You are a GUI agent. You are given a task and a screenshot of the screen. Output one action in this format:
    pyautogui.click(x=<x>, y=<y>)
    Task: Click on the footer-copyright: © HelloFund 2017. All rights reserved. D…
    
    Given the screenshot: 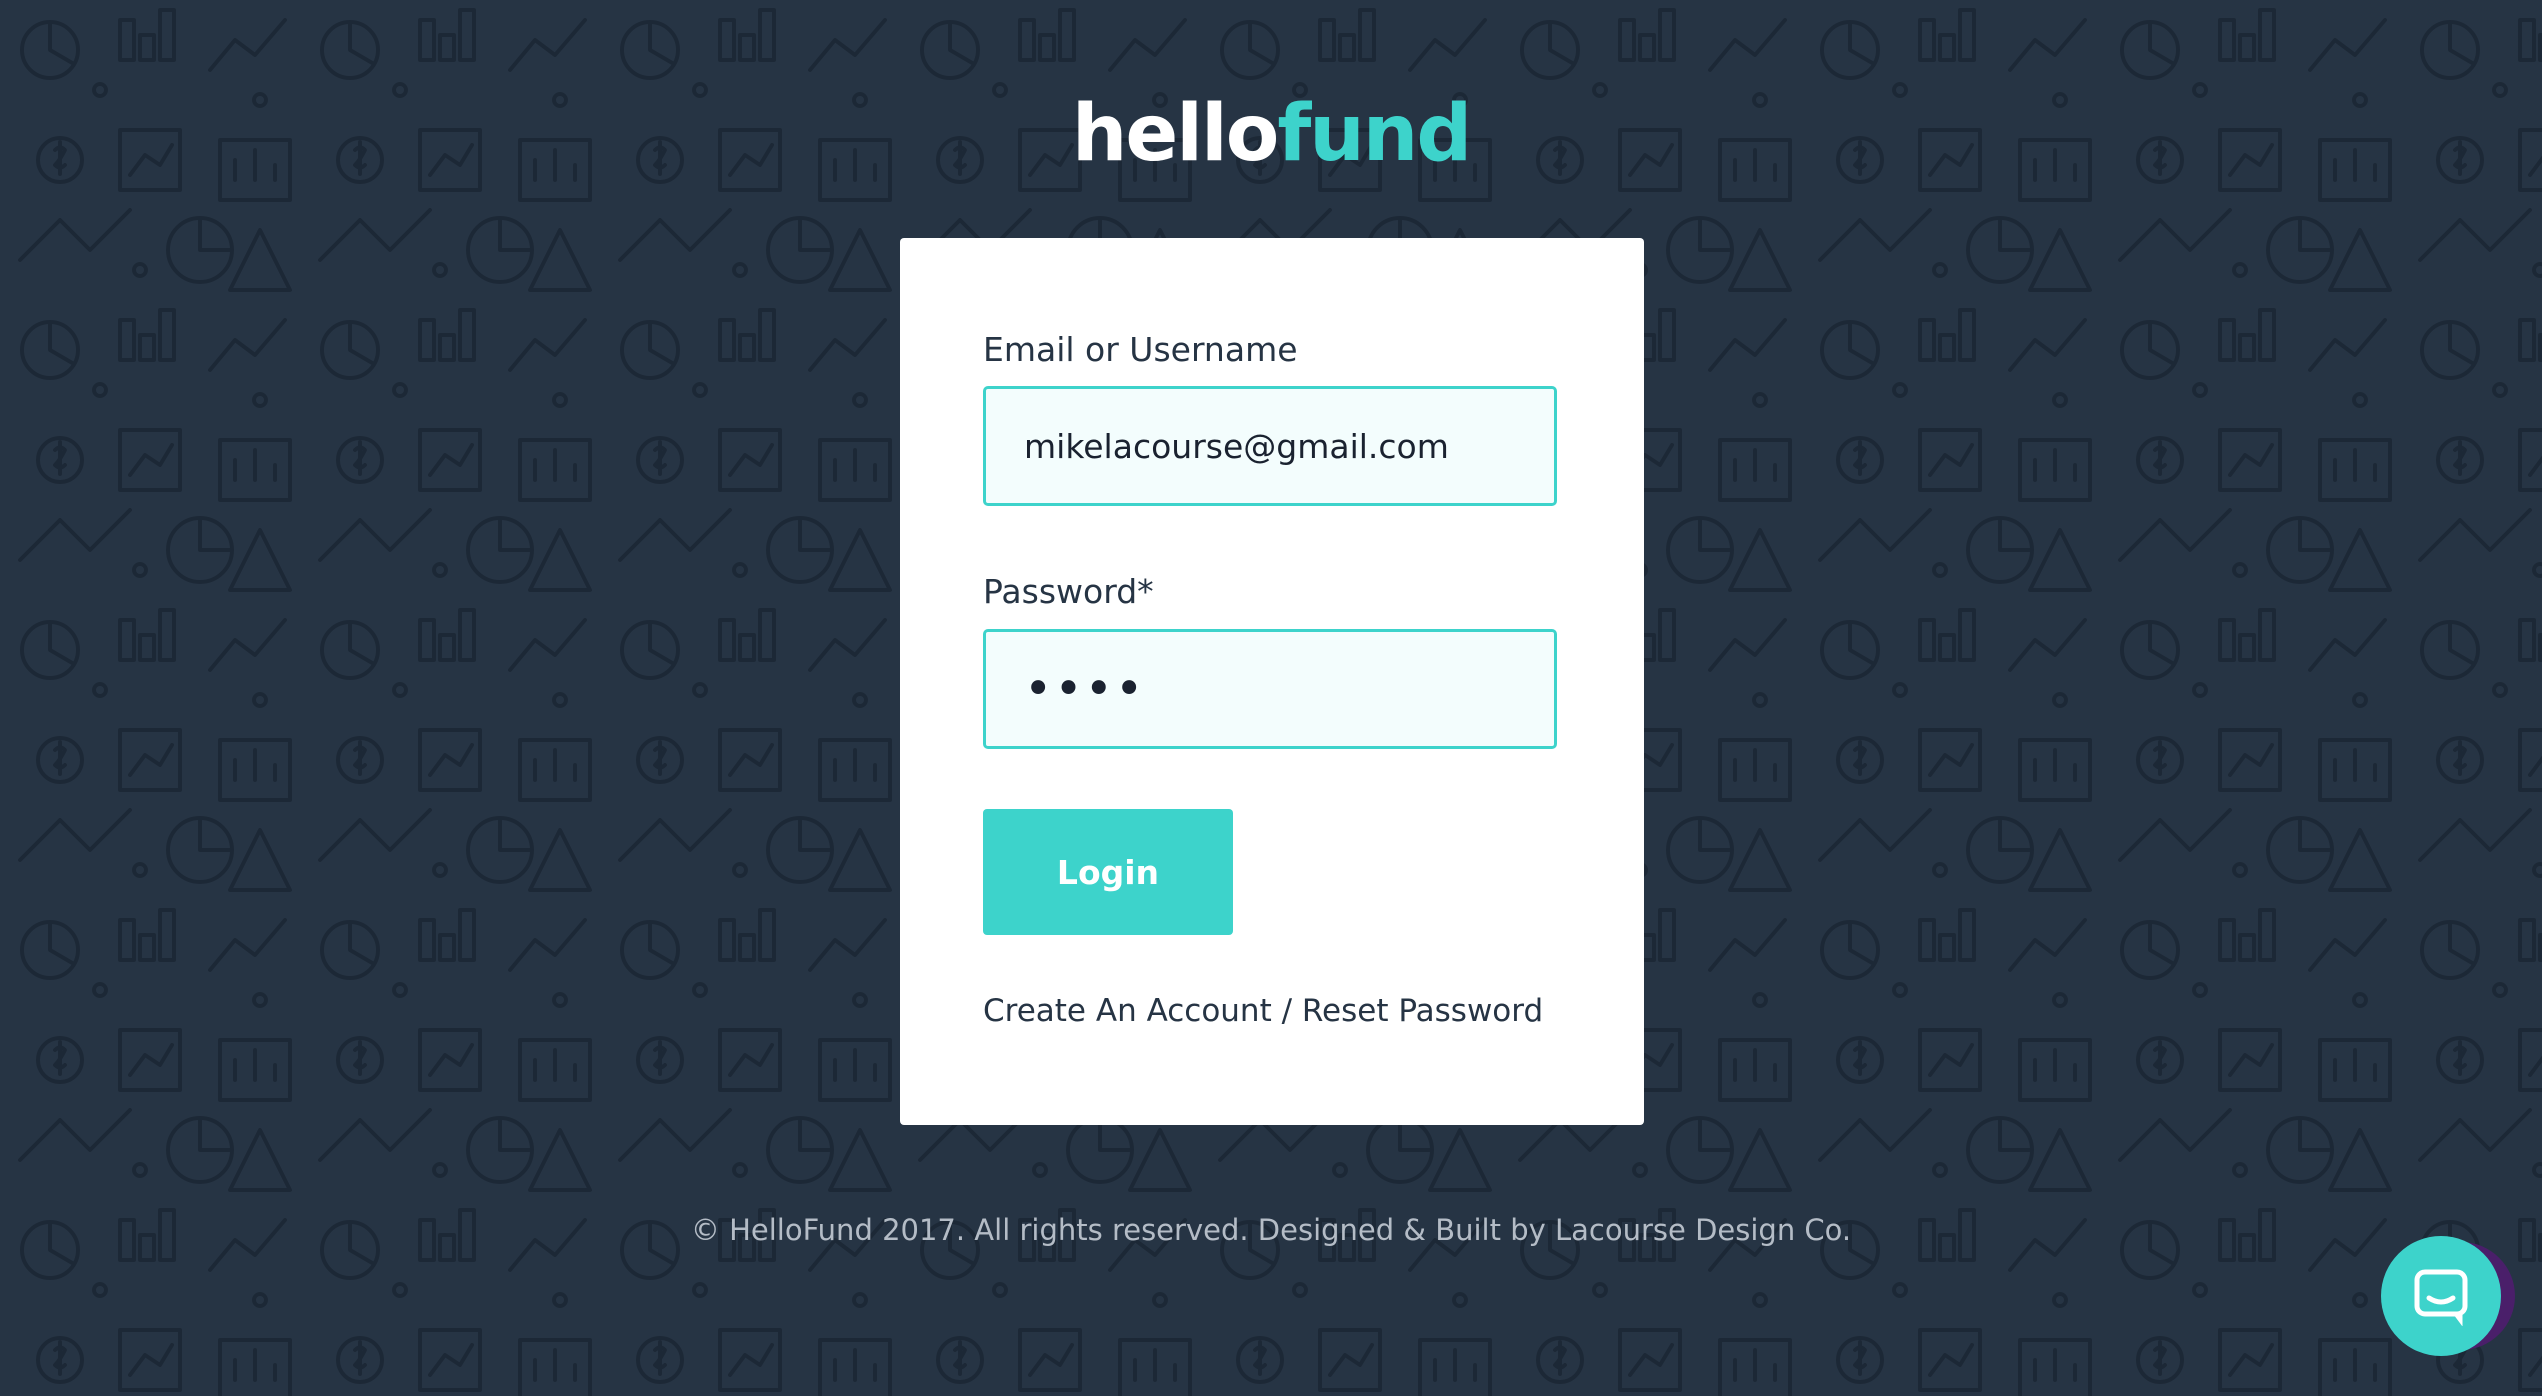 What is the action you would take?
    pyautogui.click(x=1271, y=1230)
    